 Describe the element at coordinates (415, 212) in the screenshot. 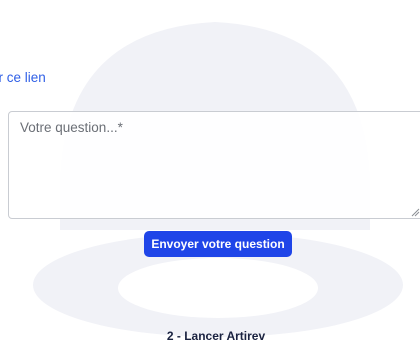

I see `resize-grip-icon` at that location.